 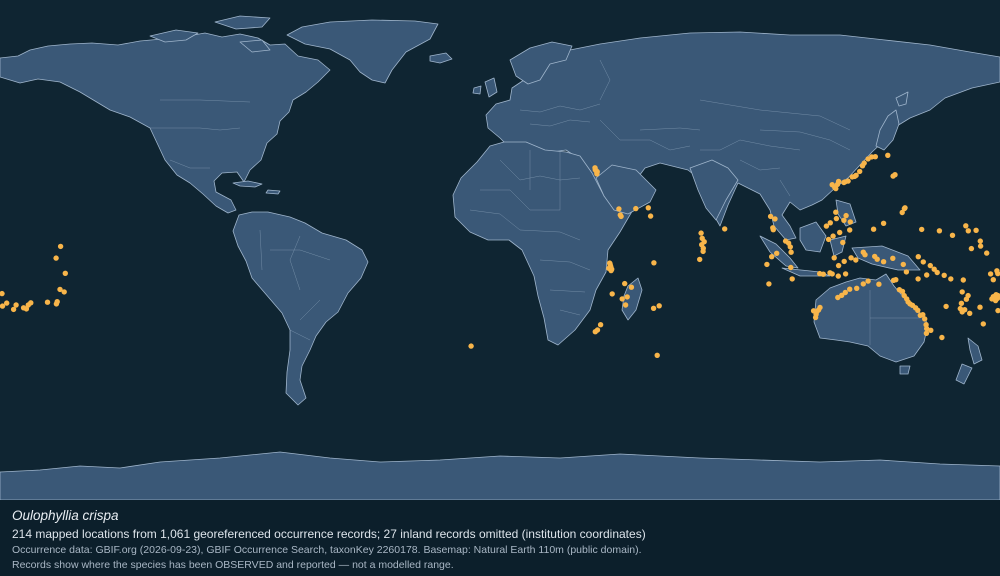 What do you see at coordinates (256, 187) in the screenshot?
I see `land-caribbean` at bounding box center [256, 187].